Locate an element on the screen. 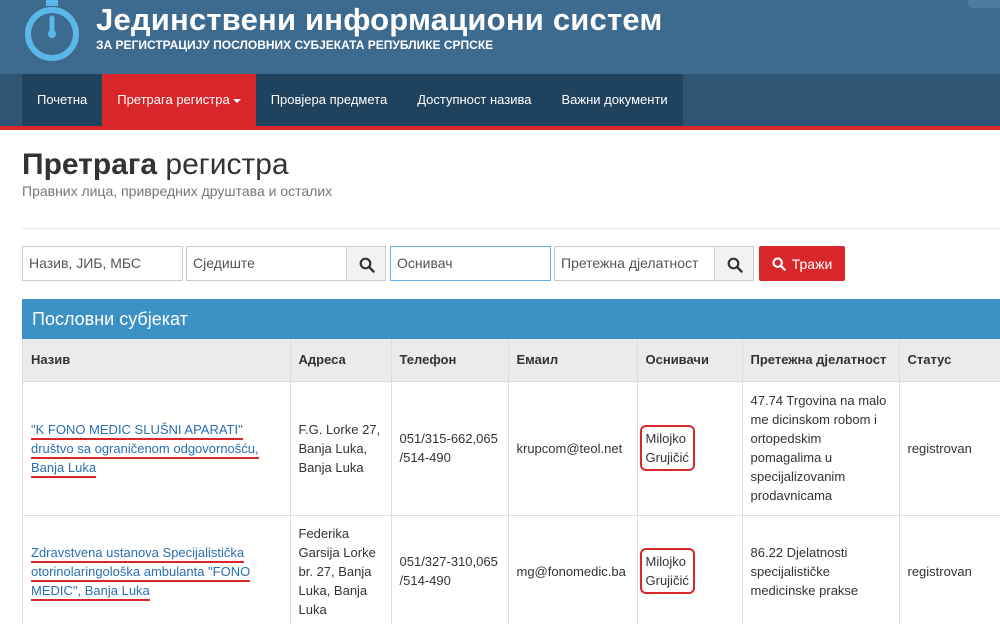 The height and width of the screenshot is (624, 1000). nav-item-important-documents: Важни документи is located at coordinates (614, 100).